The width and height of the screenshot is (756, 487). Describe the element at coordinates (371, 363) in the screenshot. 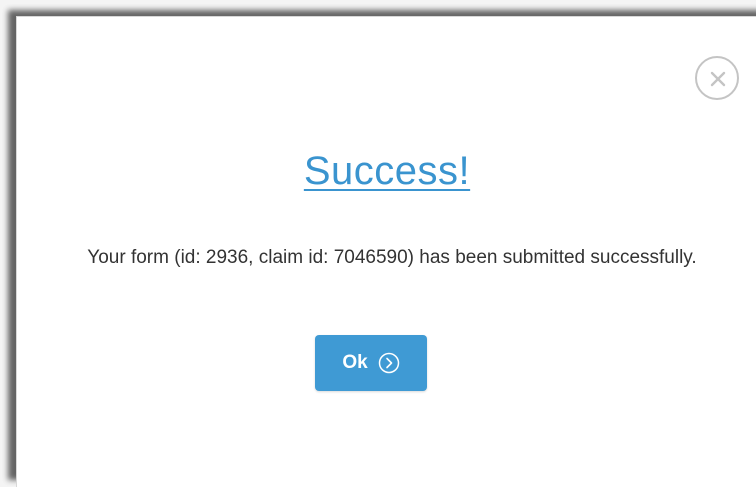

I see `ok-button: Ok` at that location.